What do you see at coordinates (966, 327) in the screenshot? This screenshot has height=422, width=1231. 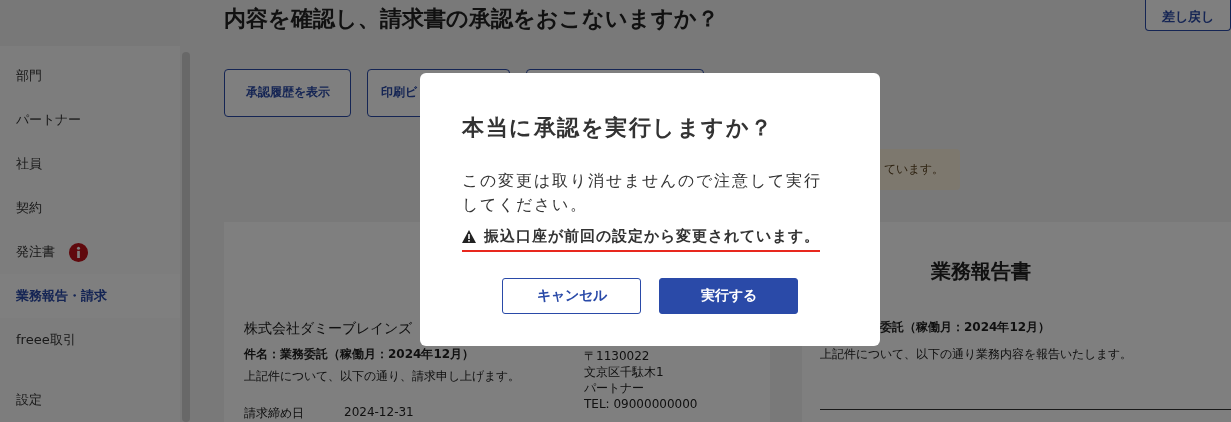 I see `report-subject: 委託（稼働月：2024年12月）` at bounding box center [966, 327].